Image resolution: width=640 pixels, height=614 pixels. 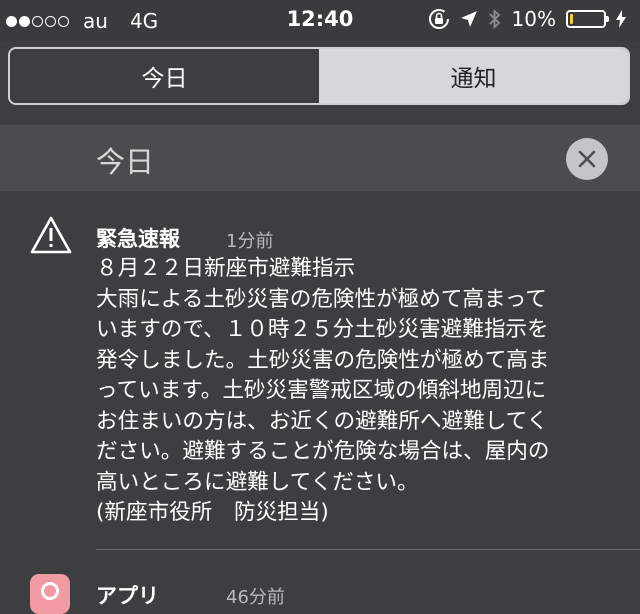 I want to click on notification-body-line: お住まいの方は、お近くの避難所へ避難してく, so click(x=322, y=421).